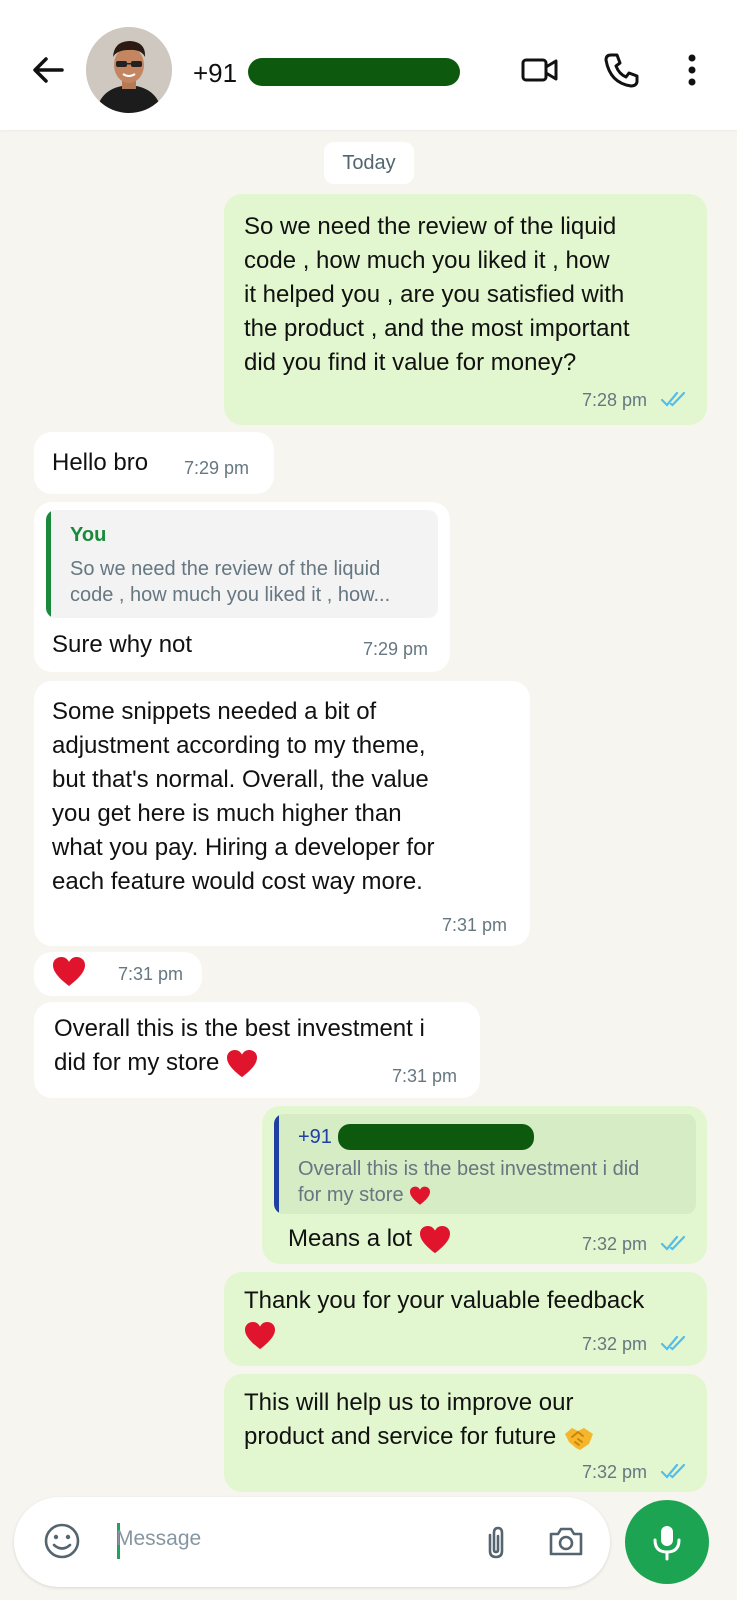  I want to click on message-text: Sure why not, so click(122, 644).